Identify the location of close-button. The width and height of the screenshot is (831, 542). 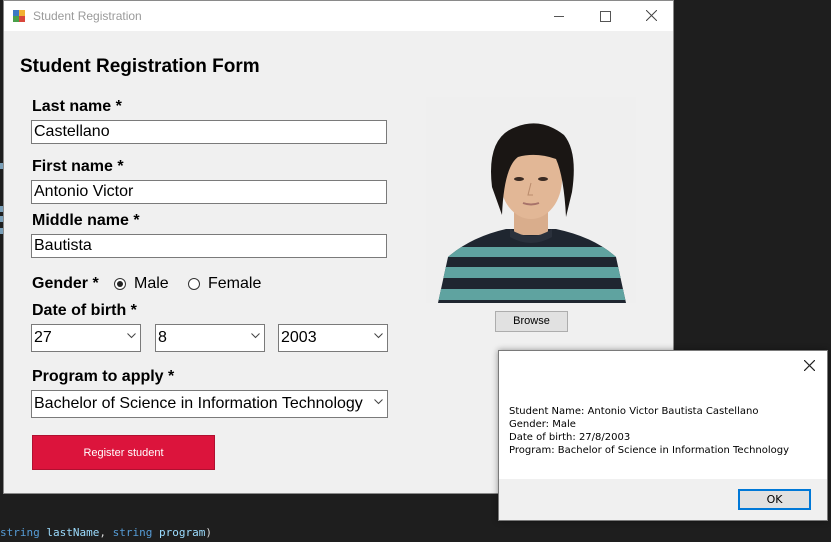
(651, 16).